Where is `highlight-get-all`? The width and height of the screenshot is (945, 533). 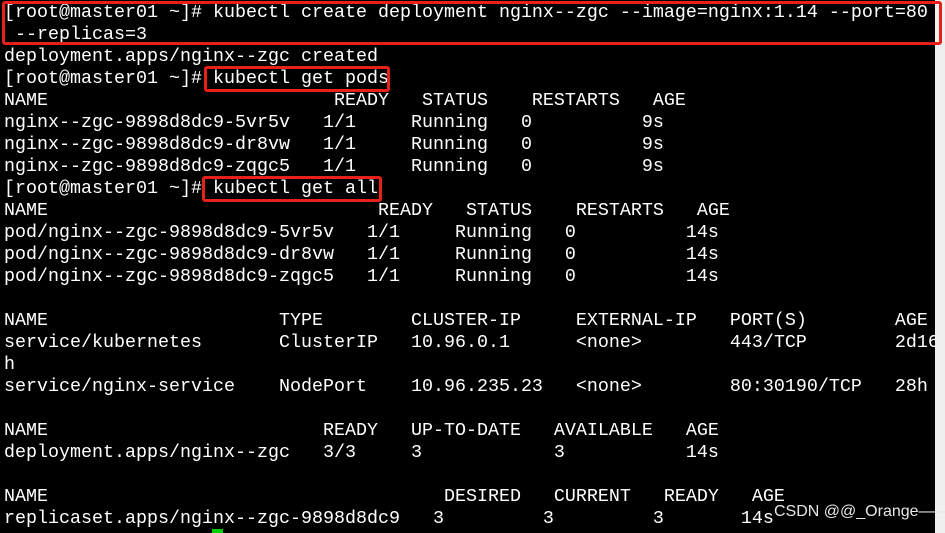
highlight-get-all is located at coordinates (292, 189).